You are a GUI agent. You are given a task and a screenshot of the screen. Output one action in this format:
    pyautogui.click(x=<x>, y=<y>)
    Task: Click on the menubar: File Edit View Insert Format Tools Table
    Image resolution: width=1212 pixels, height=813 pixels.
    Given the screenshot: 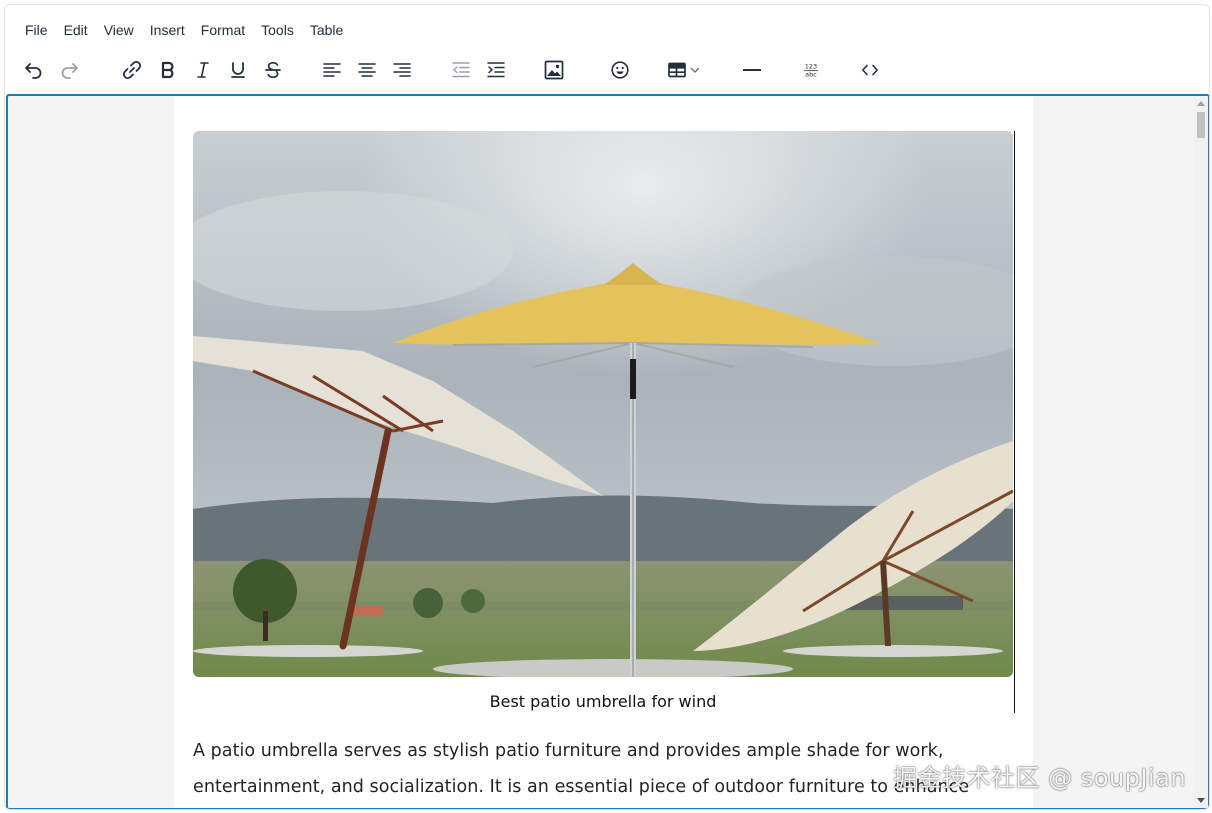 What is the action you would take?
    pyautogui.click(x=185, y=30)
    